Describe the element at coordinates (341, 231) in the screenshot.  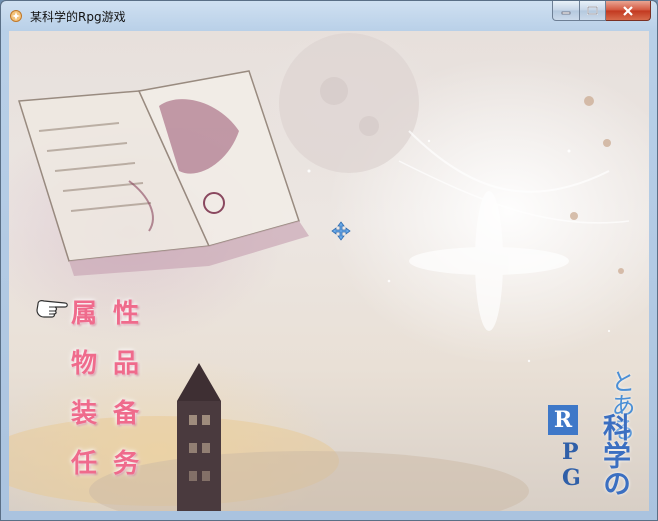
I see `move-cursor-icon` at that location.